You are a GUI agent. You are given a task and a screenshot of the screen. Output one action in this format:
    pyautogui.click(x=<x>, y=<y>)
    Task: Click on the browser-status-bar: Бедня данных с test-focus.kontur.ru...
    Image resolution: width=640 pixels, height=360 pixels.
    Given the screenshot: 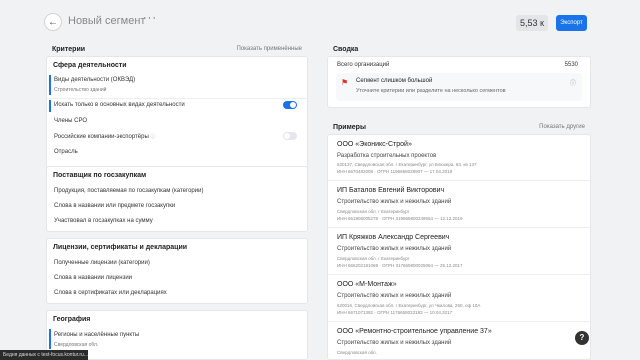 What is the action you would take?
    pyautogui.click(x=44, y=355)
    